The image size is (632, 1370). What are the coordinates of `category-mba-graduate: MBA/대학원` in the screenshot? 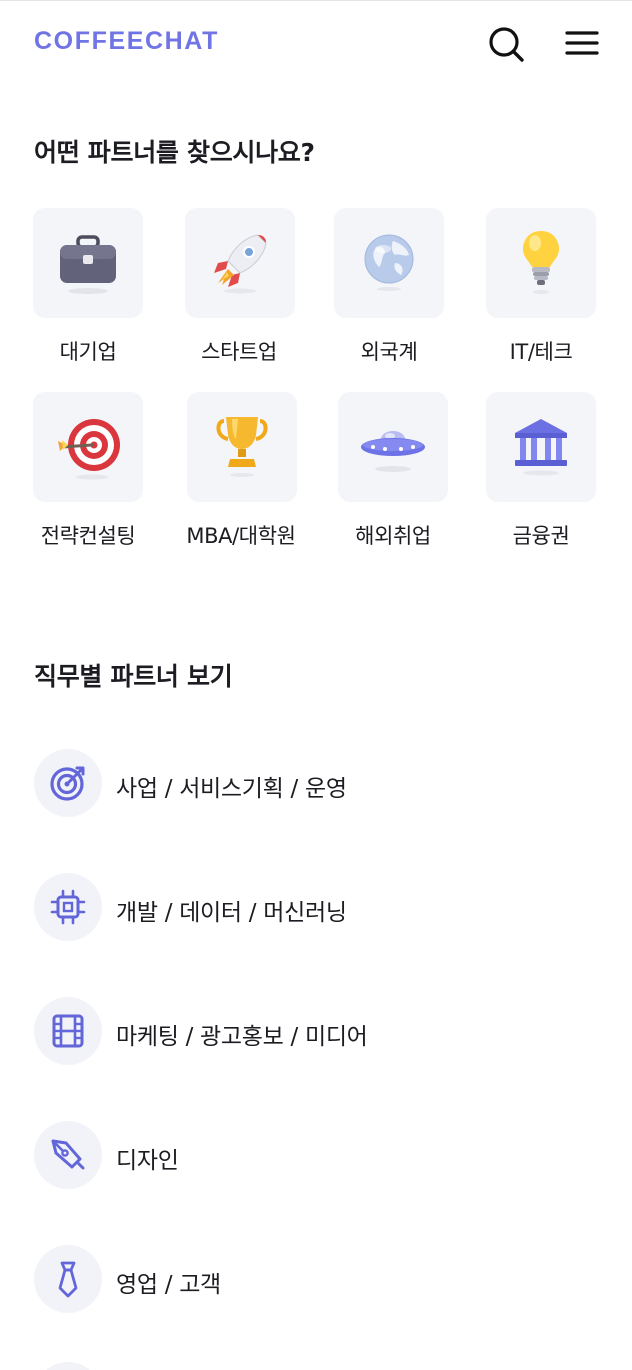 It's located at (241, 477).